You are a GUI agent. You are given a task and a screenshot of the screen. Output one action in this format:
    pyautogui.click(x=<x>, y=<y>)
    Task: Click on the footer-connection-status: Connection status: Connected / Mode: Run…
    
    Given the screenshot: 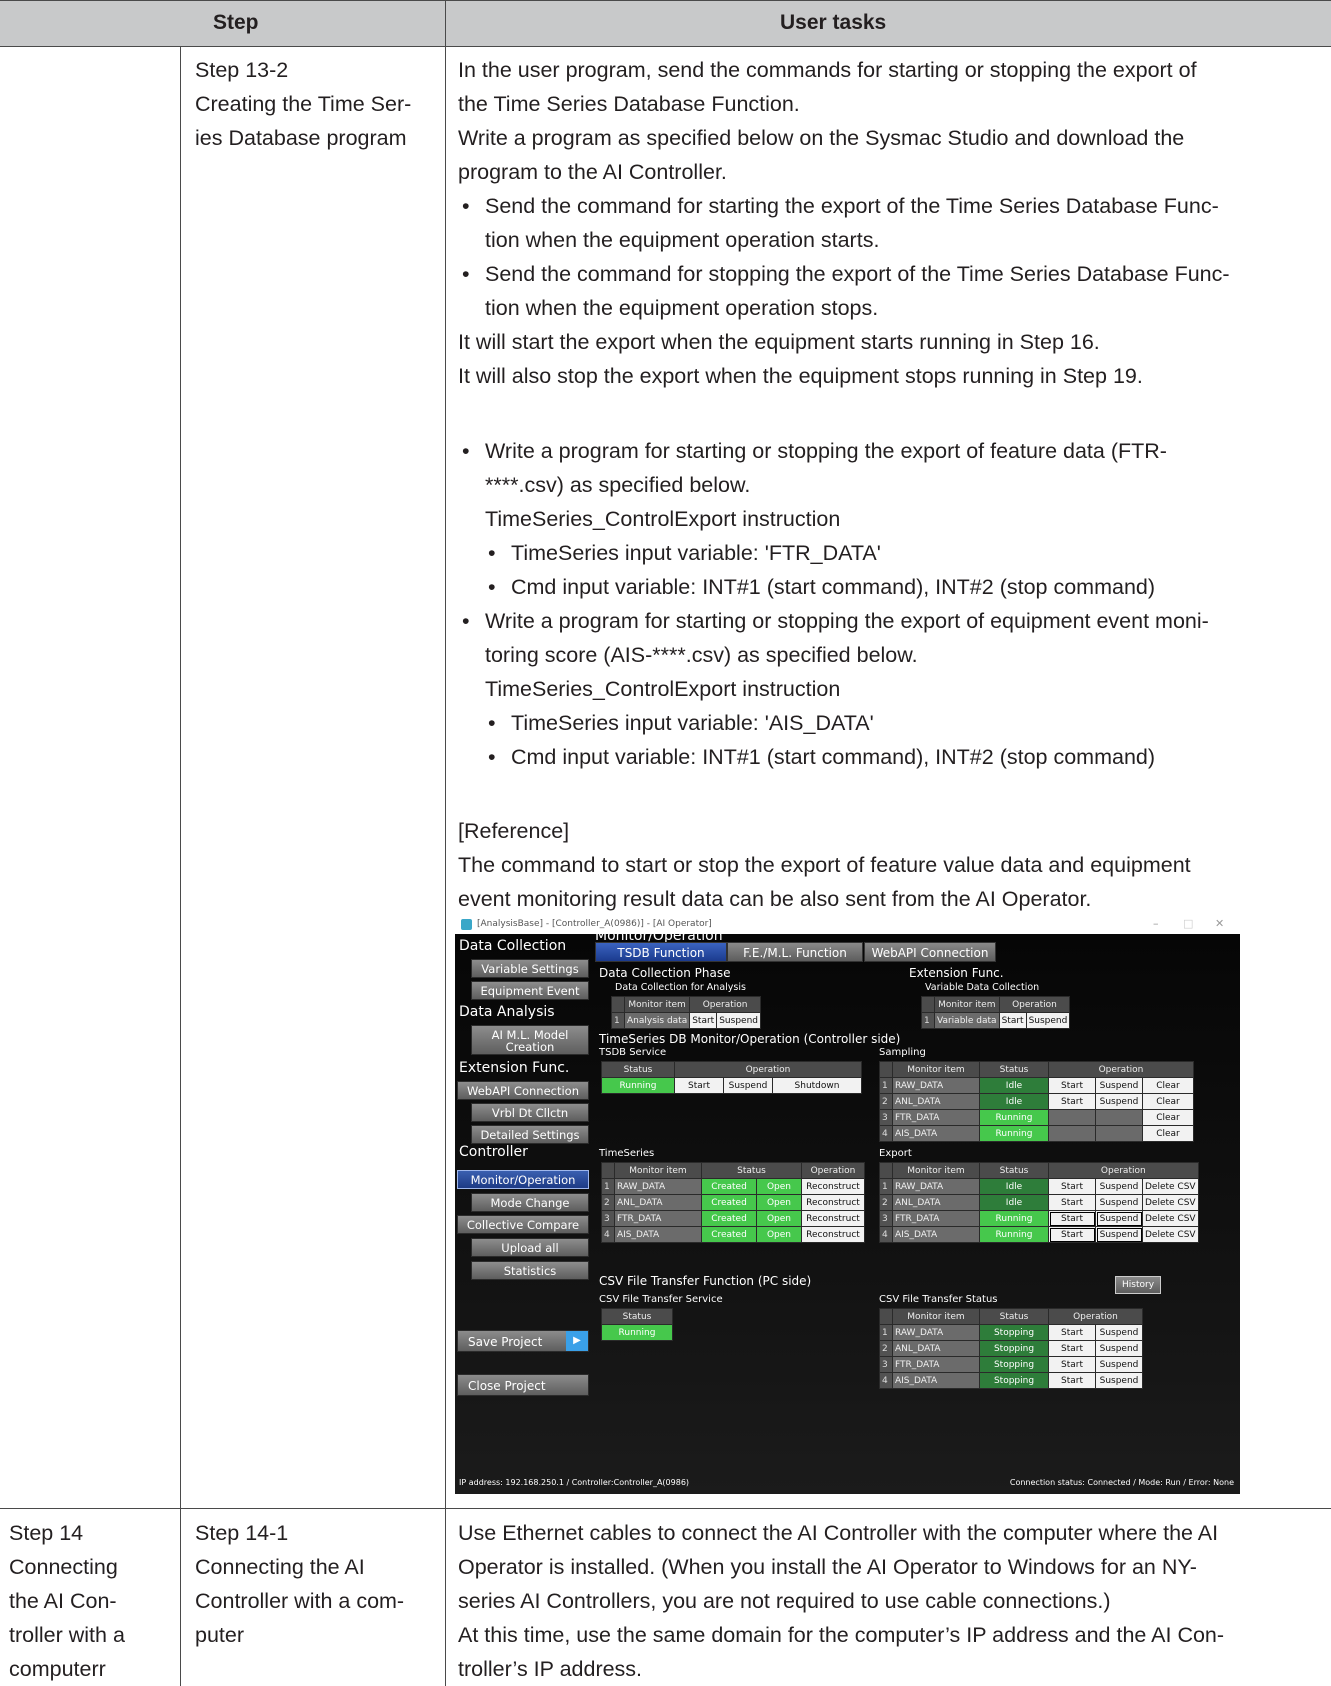 What is the action you would take?
    pyautogui.click(x=1121, y=1482)
    